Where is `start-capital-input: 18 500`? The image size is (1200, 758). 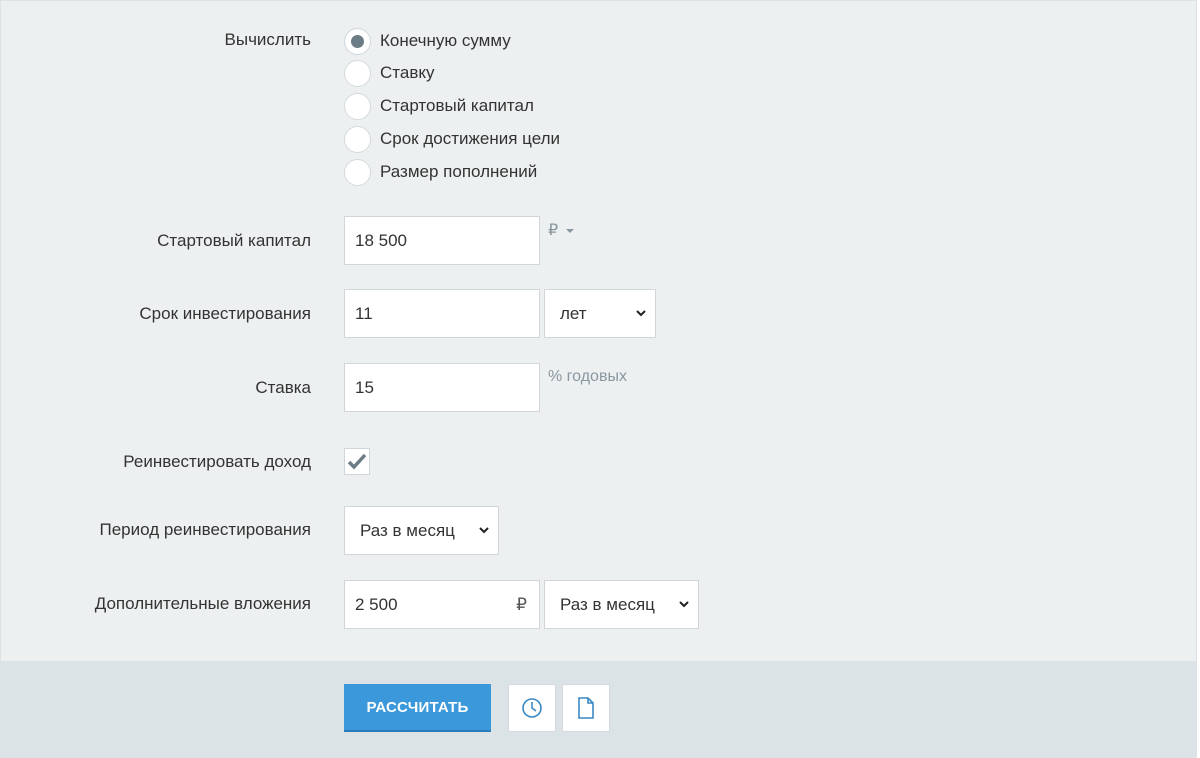 start-capital-input: 18 500 is located at coordinates (442, 240).